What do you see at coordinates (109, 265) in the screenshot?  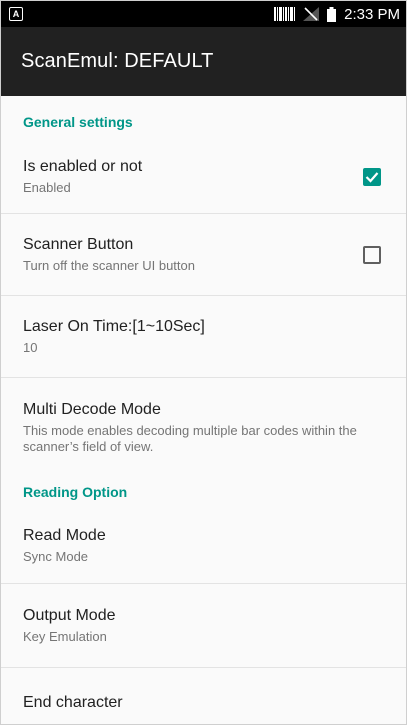 I see `pref-summary: Turn off the scanner UI button` at bounding box center [109, 265].